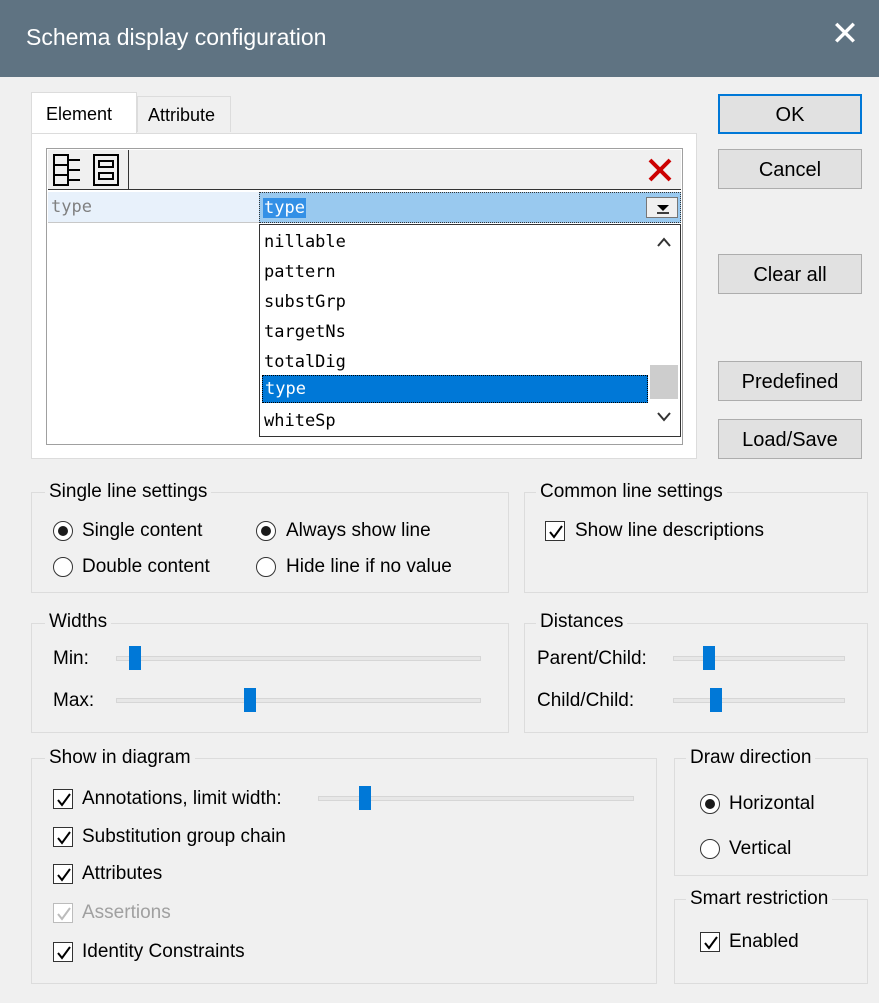 This screenshot has height=1003, width=879. What do you see at coordinates (845, 34) in the screenshot?
I see `close-icon: ✕` at bounding box center [845, 34].